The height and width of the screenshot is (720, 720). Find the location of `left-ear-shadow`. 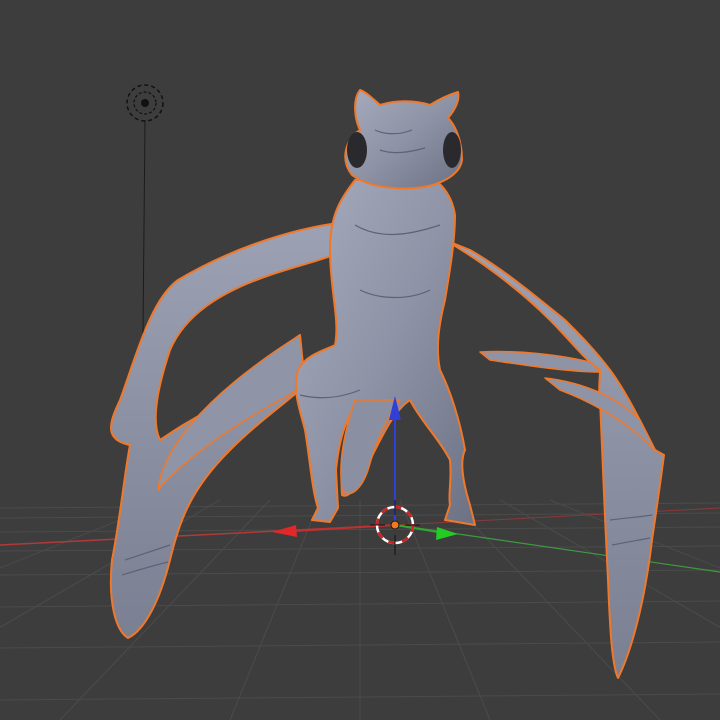

left-ear-shadow is located at coordinates (357, 150).